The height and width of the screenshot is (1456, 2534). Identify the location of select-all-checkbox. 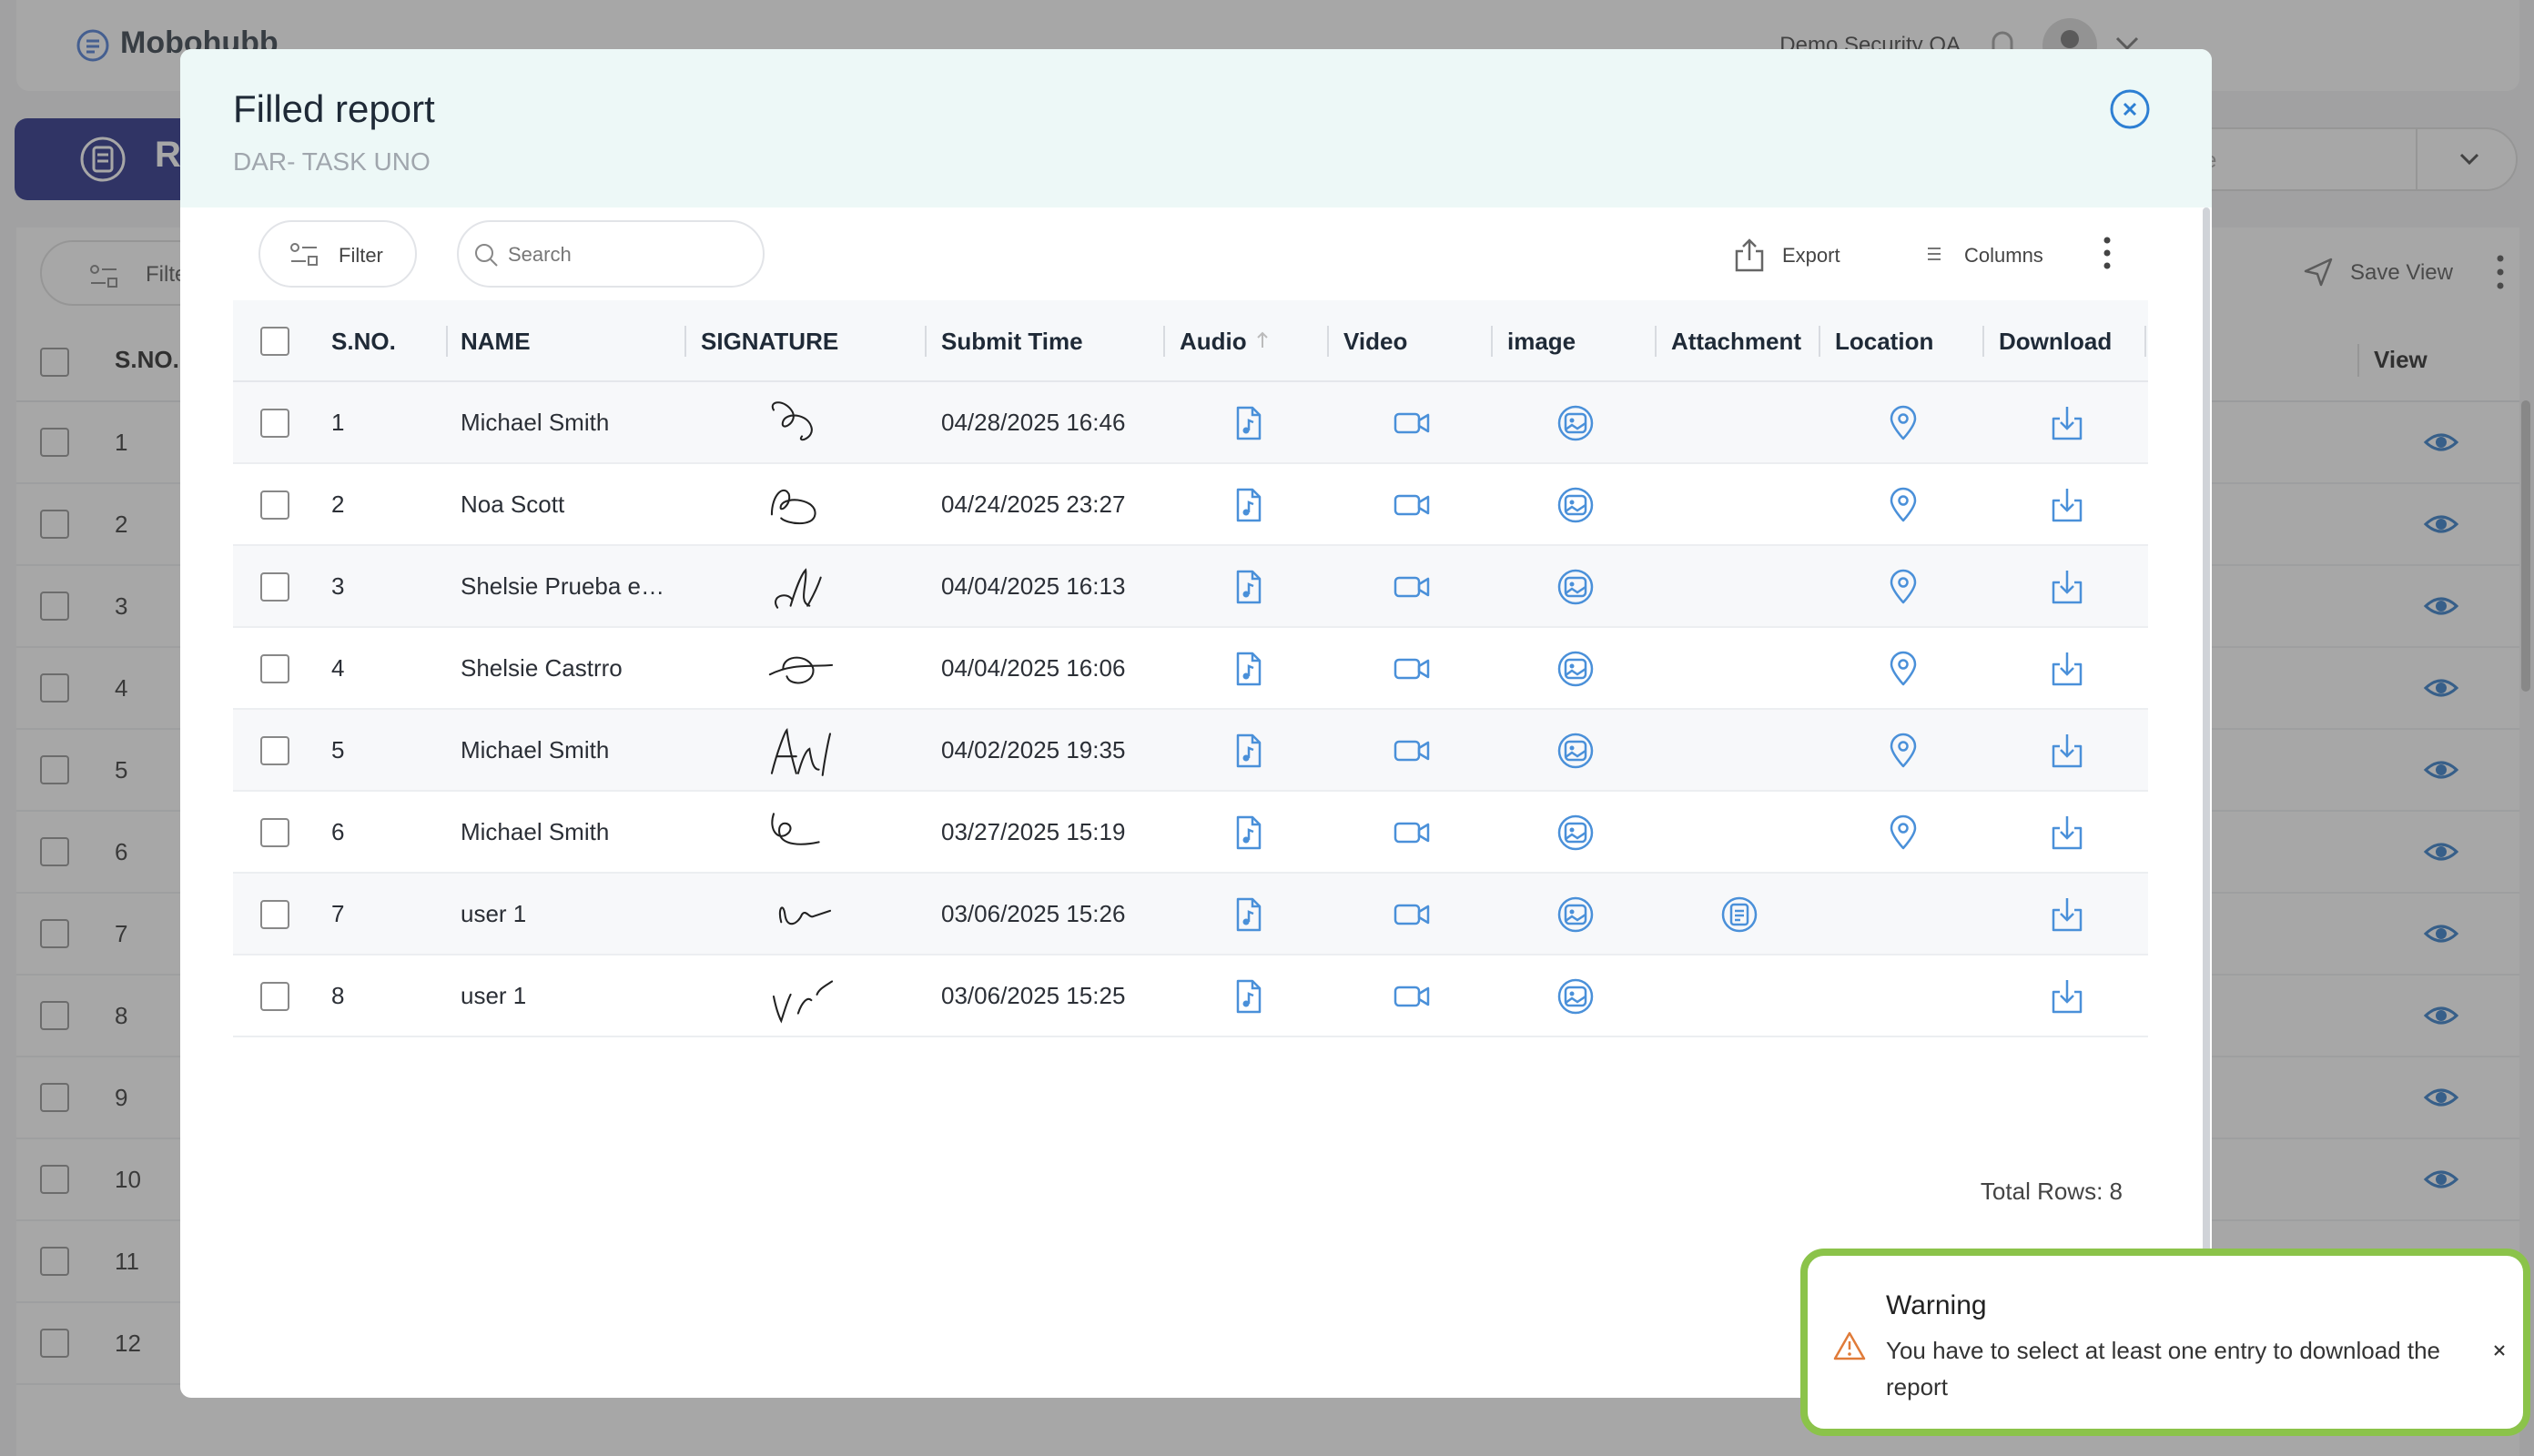
(274, 342).